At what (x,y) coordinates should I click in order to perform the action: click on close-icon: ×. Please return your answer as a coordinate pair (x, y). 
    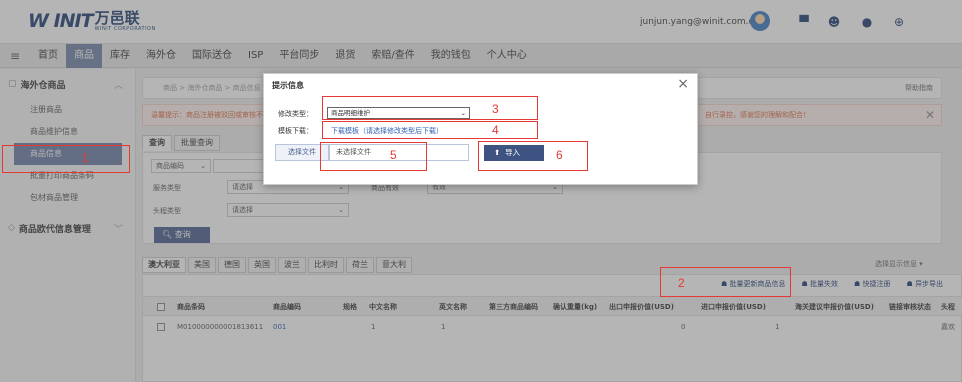
    Looking at the image, I should click on (683, 84).